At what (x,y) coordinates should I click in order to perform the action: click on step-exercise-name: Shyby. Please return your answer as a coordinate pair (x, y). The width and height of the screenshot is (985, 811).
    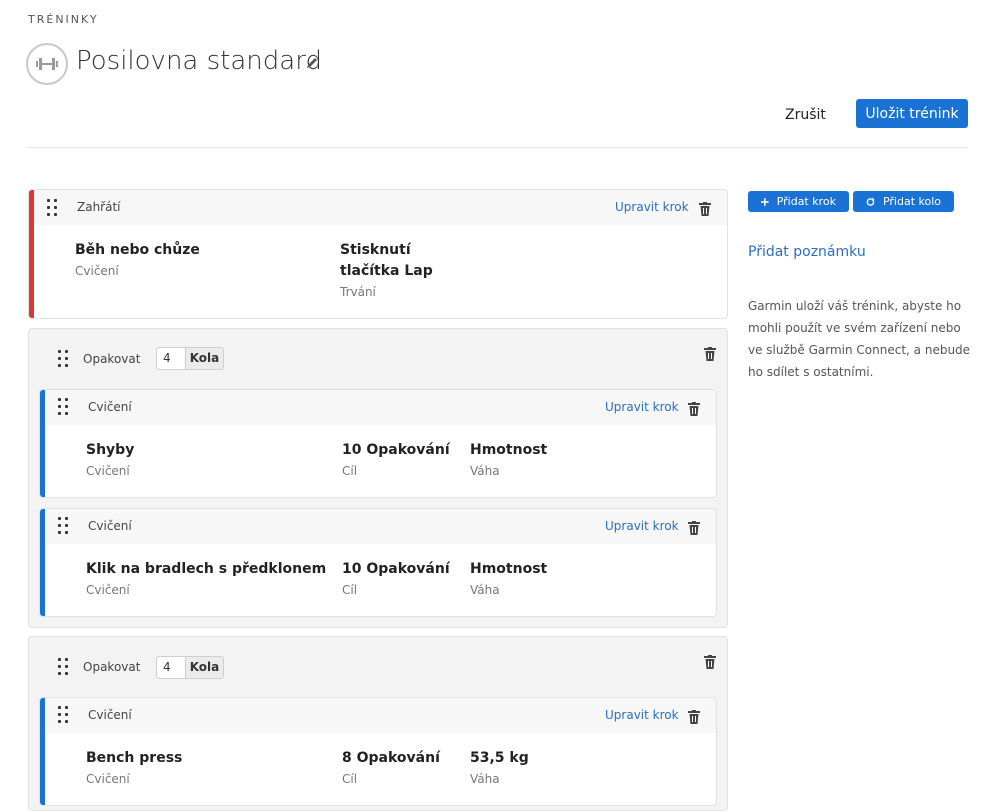
    Looking at the image, I should click on (110, 450).